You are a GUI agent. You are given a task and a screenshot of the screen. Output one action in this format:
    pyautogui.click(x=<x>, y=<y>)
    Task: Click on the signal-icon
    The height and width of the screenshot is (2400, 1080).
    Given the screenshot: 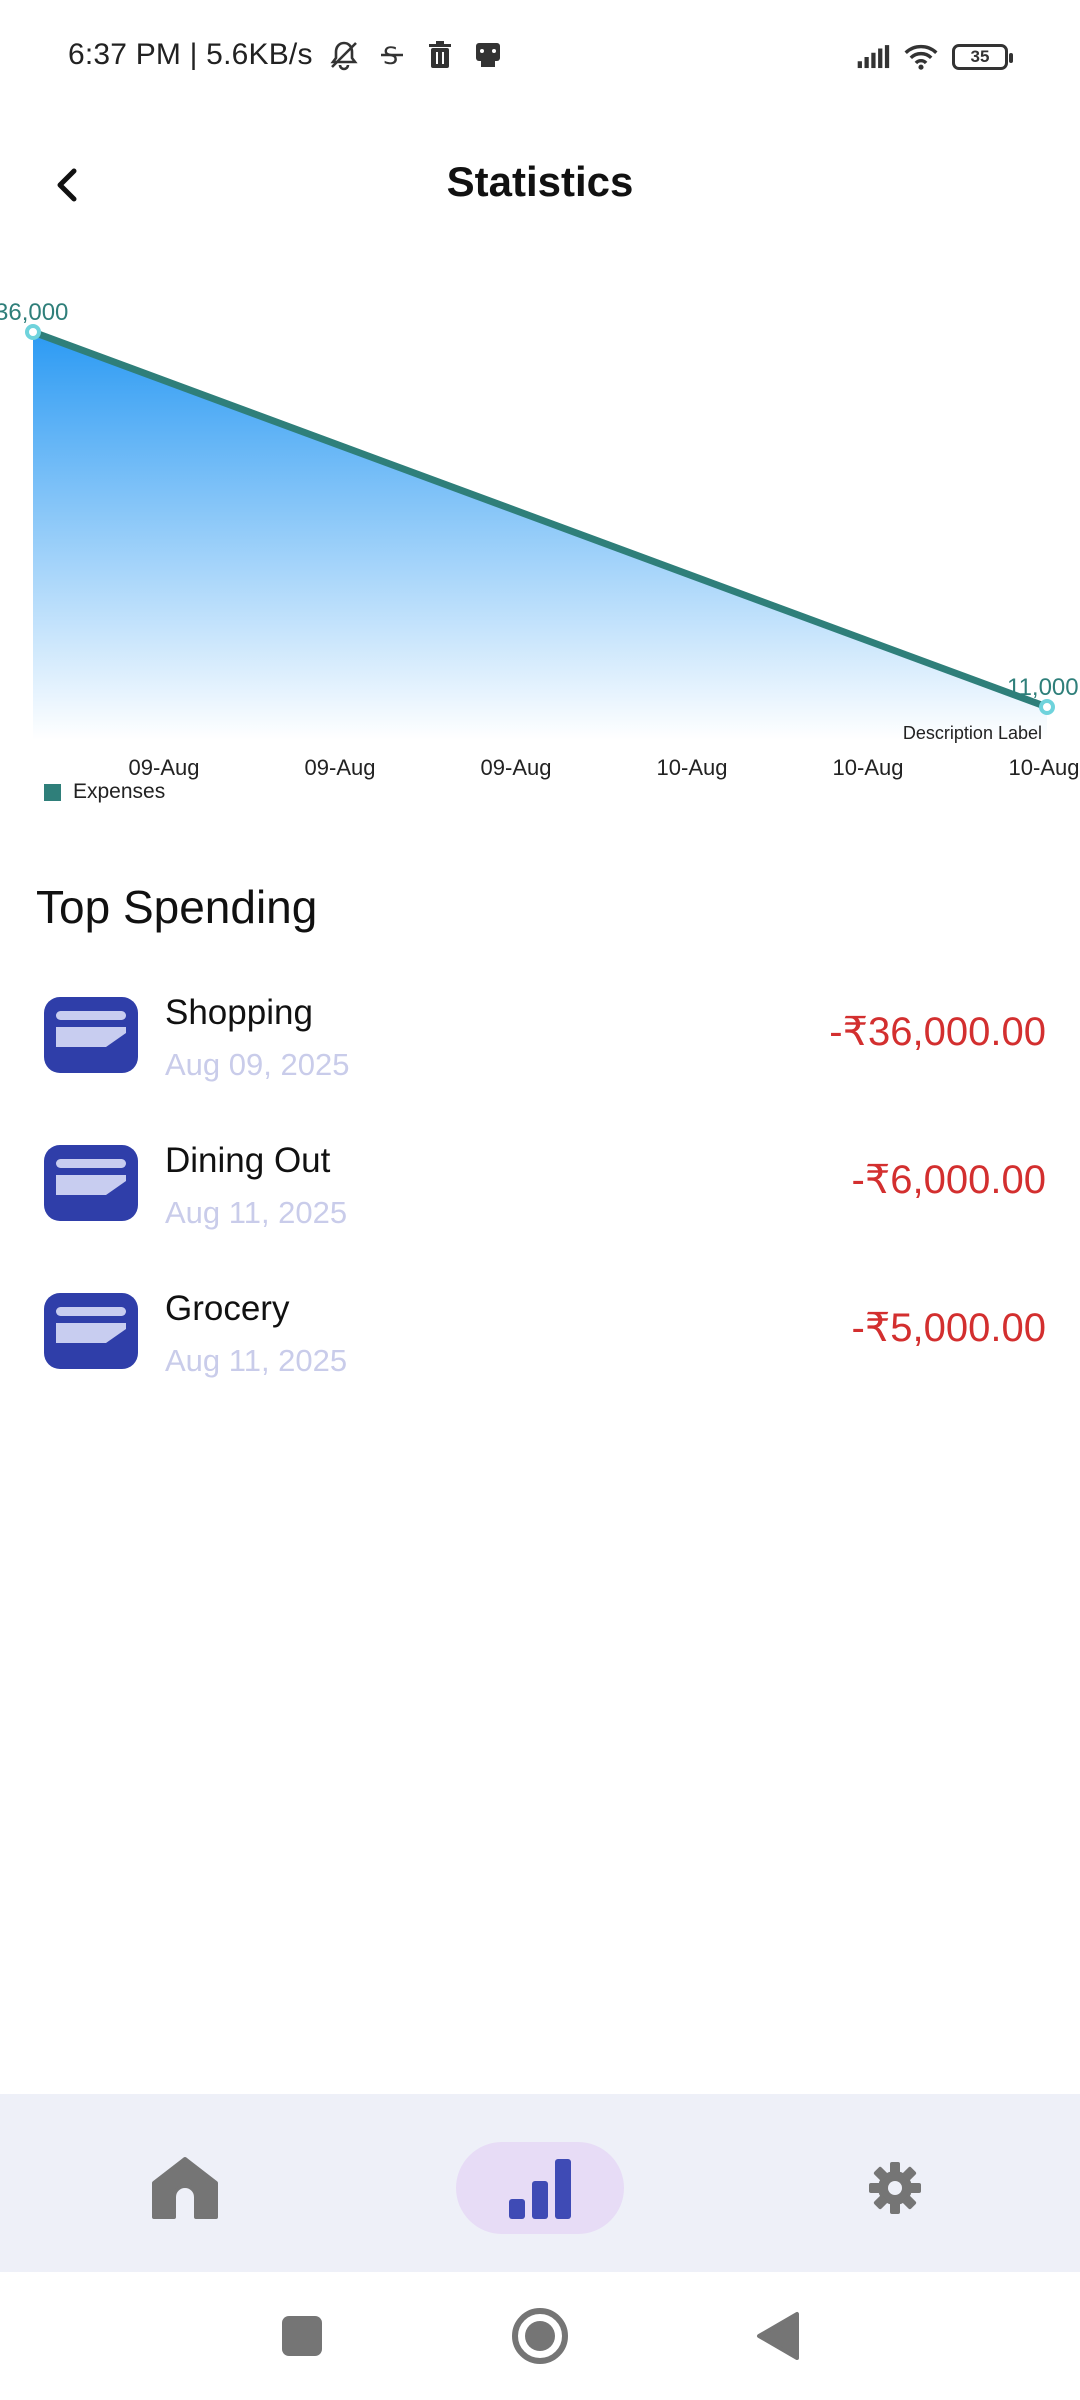 What is the action you would take?
    pyautogui.click(x=873, y=57)
    